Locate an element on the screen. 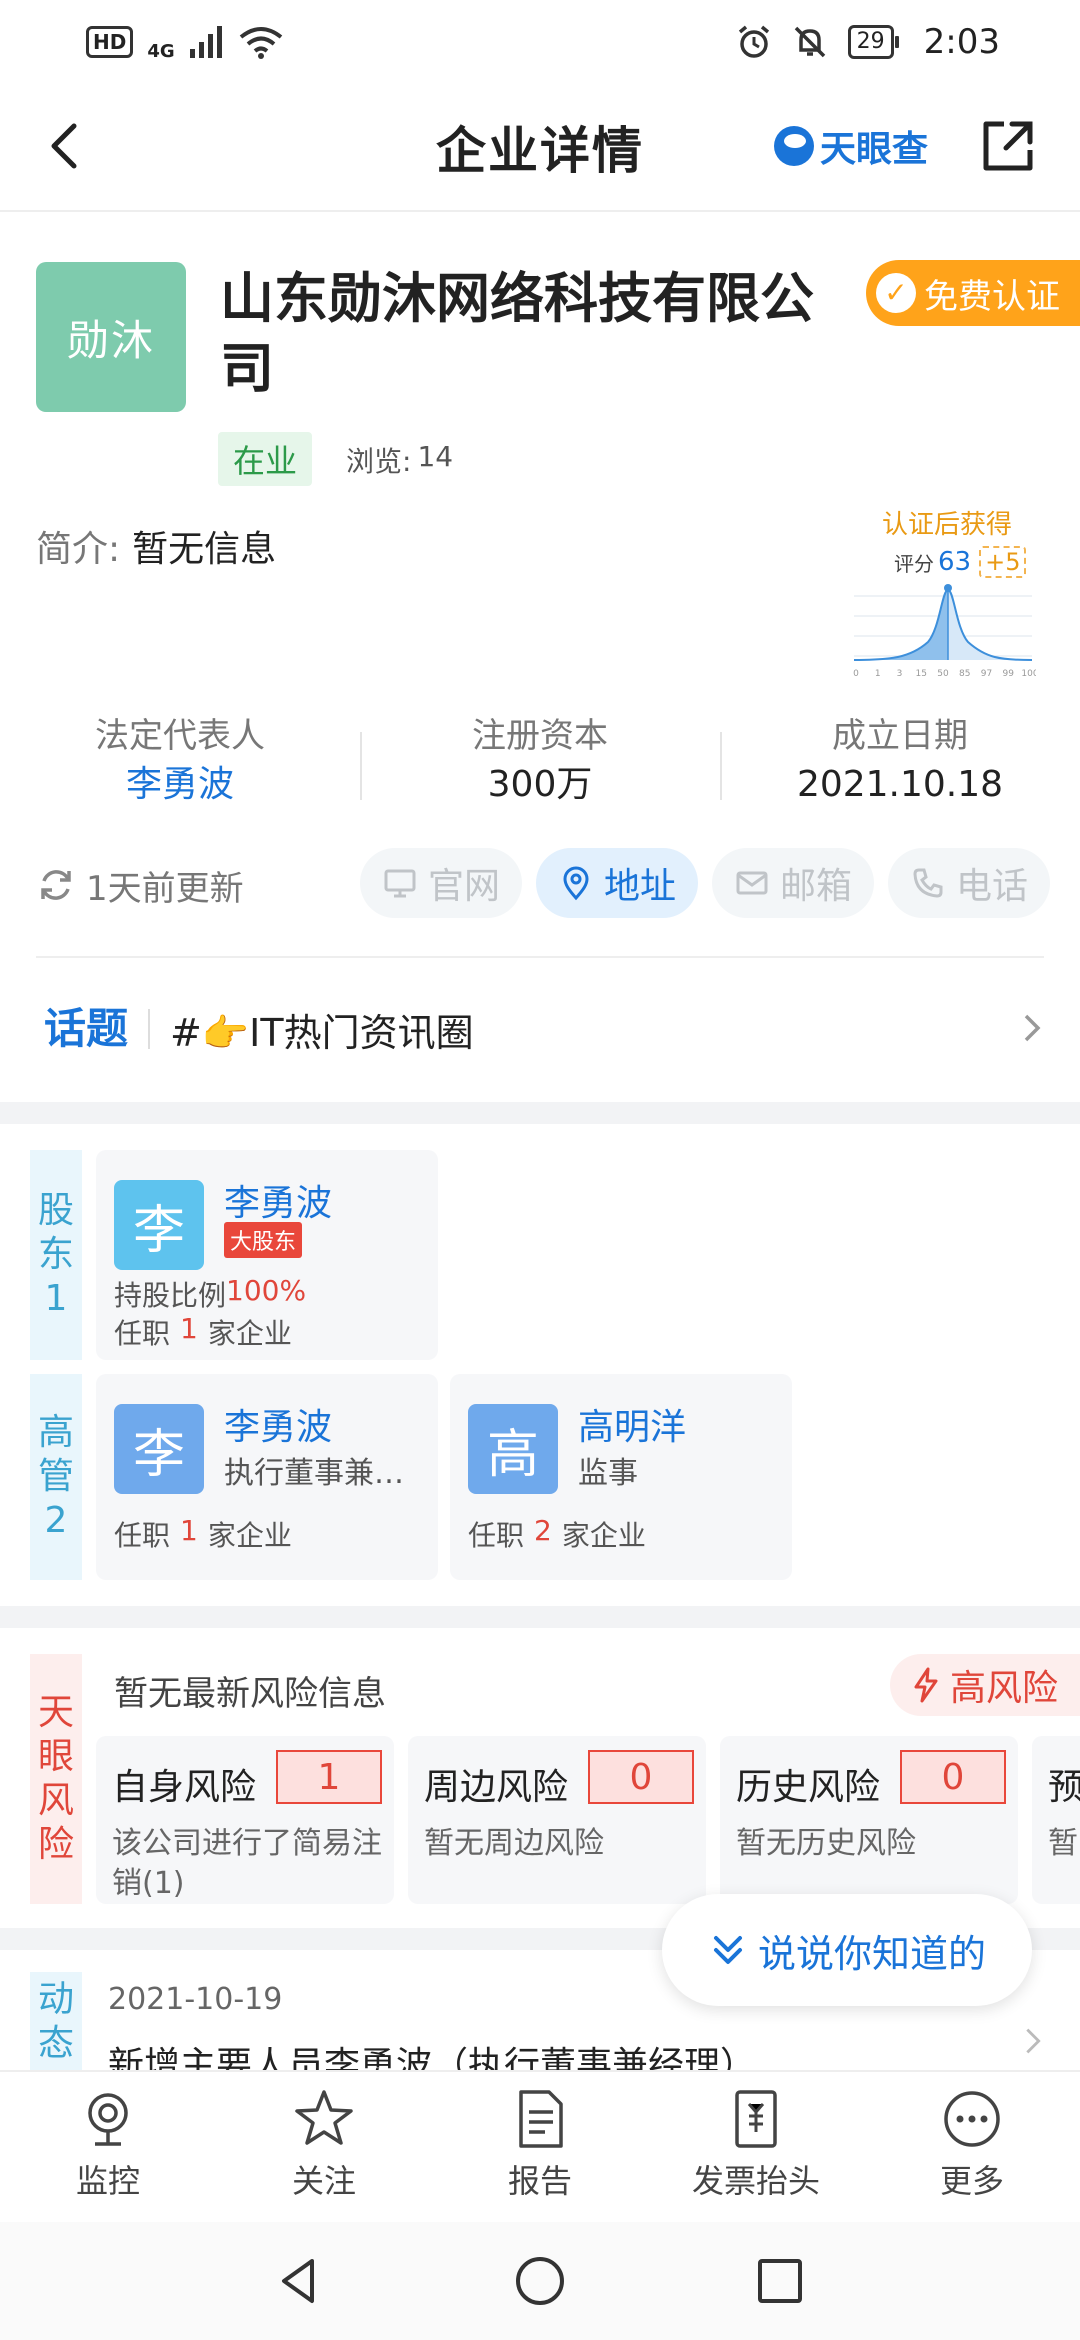 This screenshot has width=1080, height=2340. score-card: 认证后获得 评分 63 +5 0 1 3 15 50 85 97 99 100 is located at coordinates (943, 592).